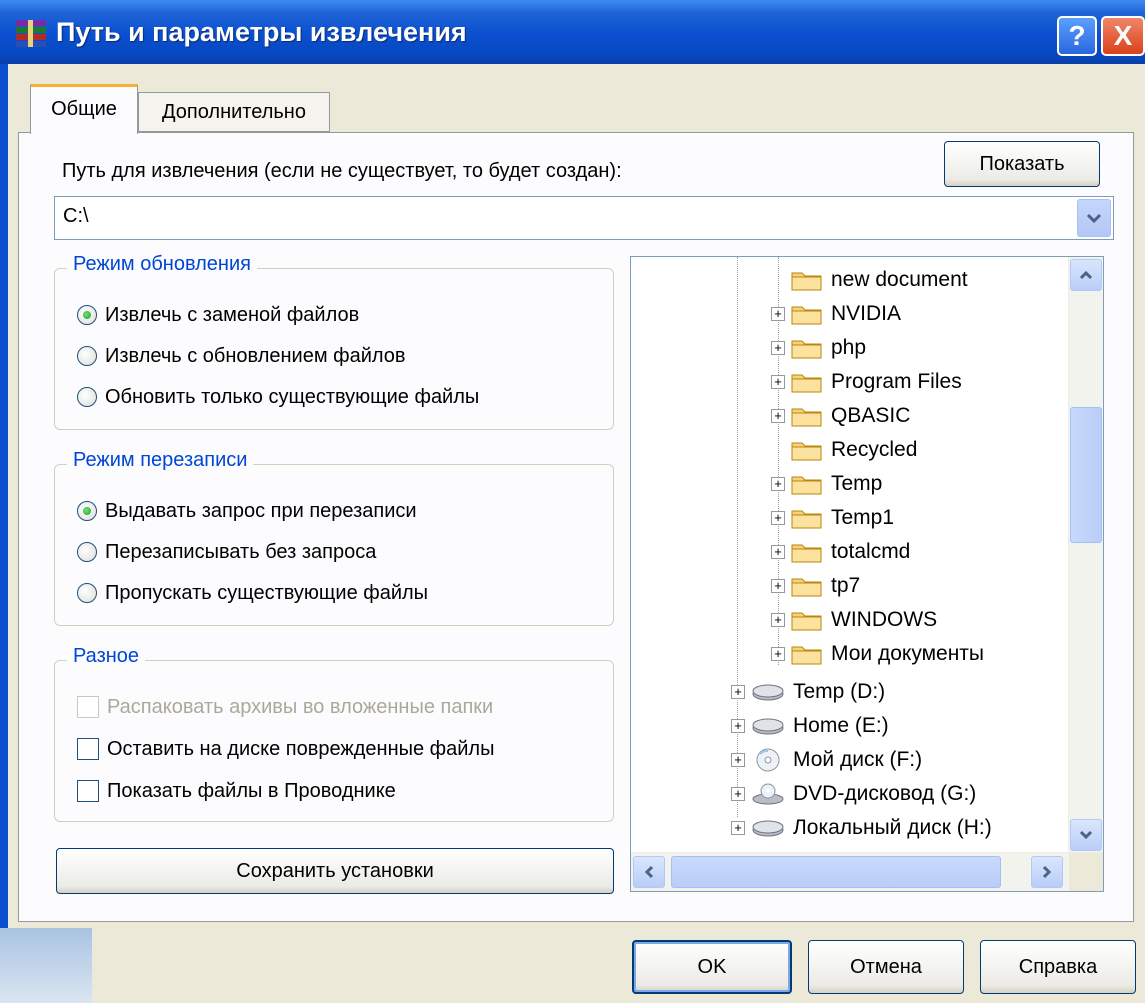 The height and width of the screenshot is (1003, 1145). Describe the element at coordinates (4, 533) in the screenshot. I see `window-left-border` at that location.